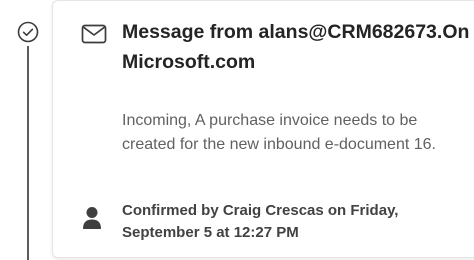  I want to click on checkmark-circle-icon, so click(28, 32).